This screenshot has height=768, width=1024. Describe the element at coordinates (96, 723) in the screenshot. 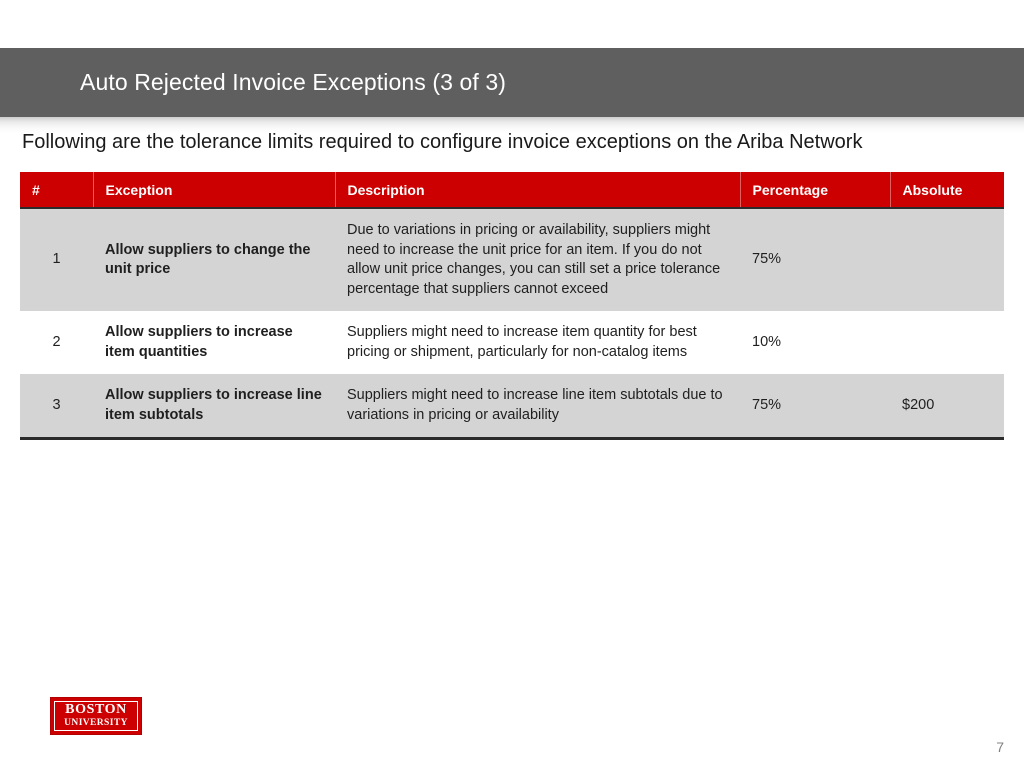

I see `logo-text-university: UNIVERSITY` at that location.